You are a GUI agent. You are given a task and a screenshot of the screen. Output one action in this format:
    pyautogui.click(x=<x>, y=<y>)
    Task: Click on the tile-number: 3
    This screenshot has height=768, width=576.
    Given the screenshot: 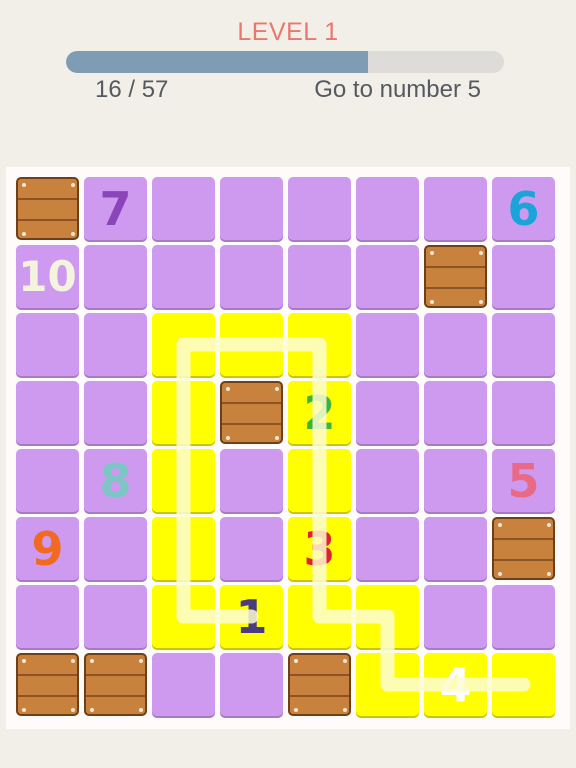 What is the action you would take?
    pyautogui.click(x=319, y=548)
    